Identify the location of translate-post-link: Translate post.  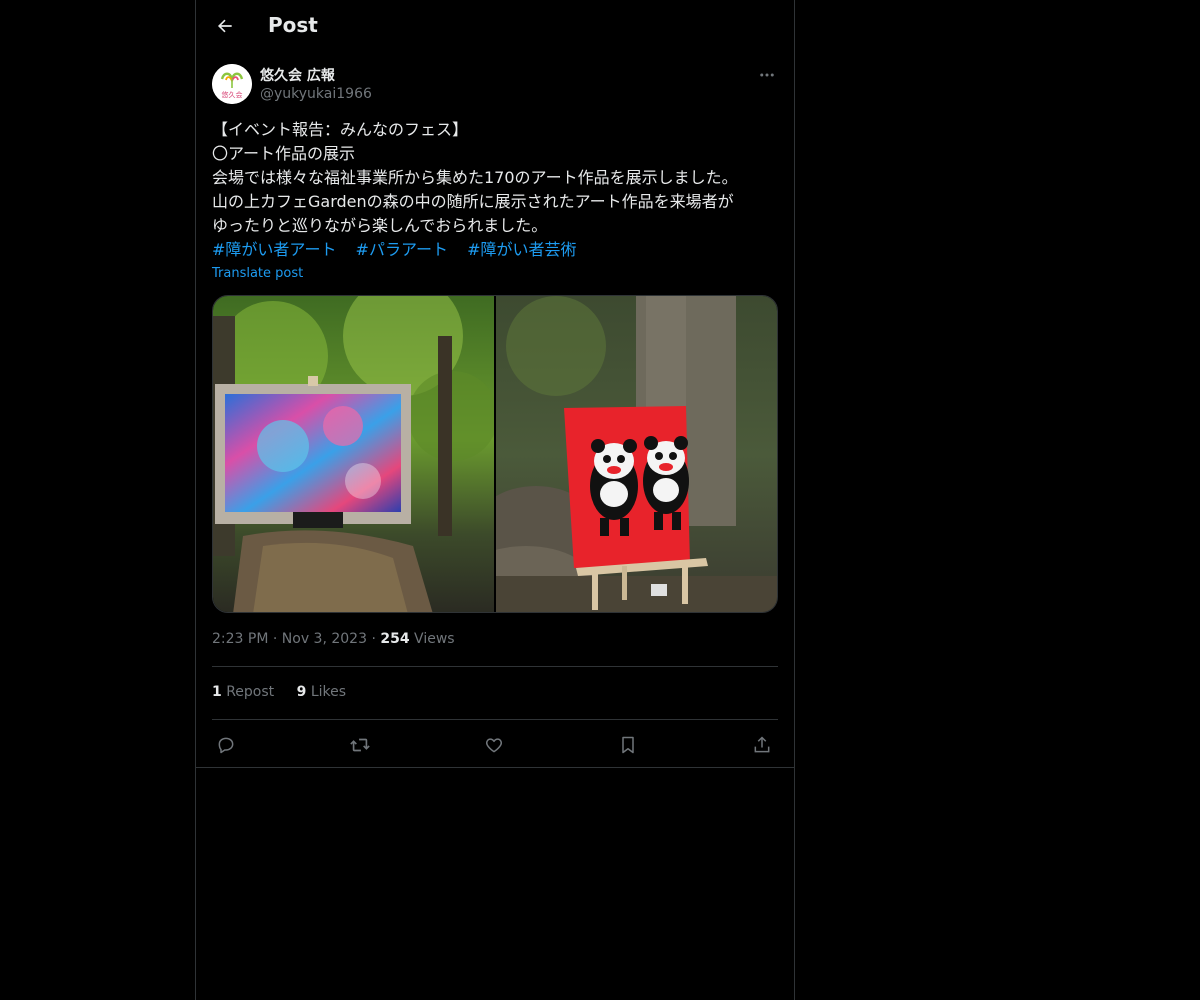
(257, 273).